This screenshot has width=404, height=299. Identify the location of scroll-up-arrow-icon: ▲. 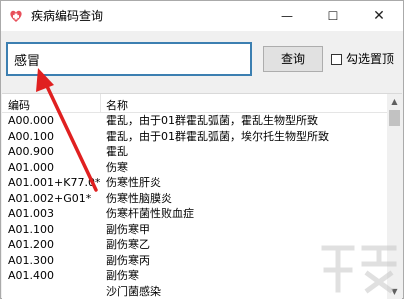
(394, 101).